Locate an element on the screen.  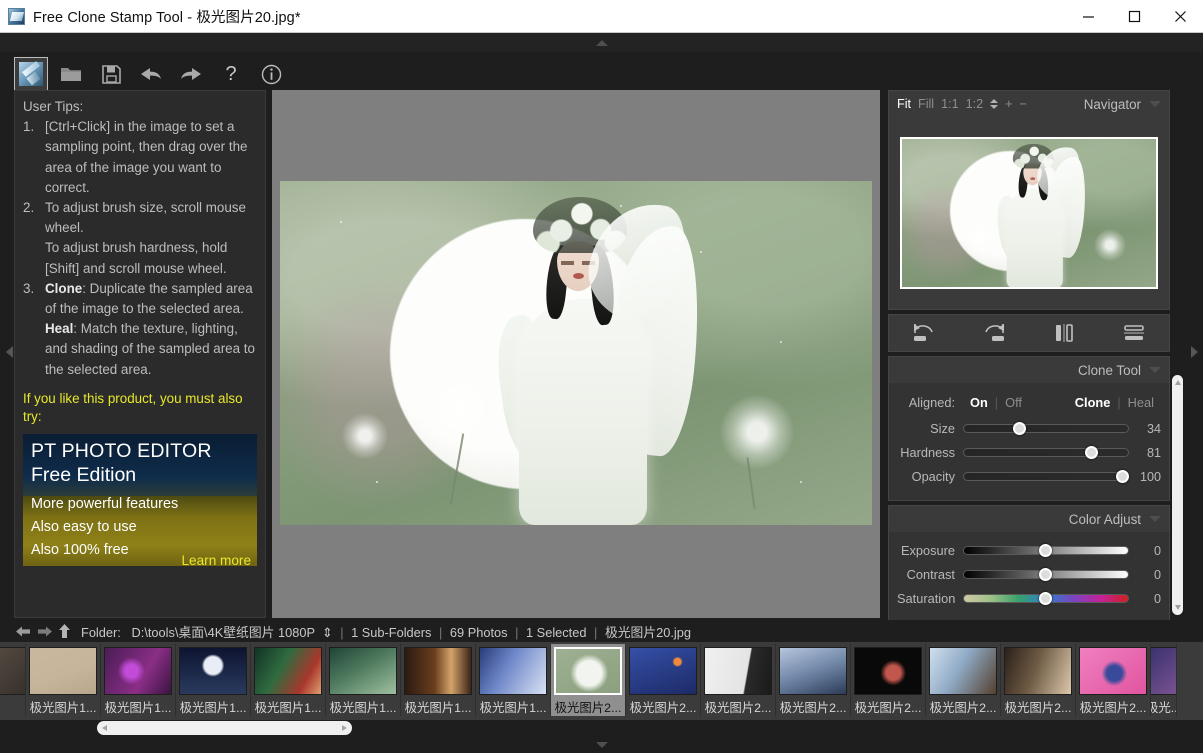
saturation-label: Saturation is located at coordinates (926, 598).